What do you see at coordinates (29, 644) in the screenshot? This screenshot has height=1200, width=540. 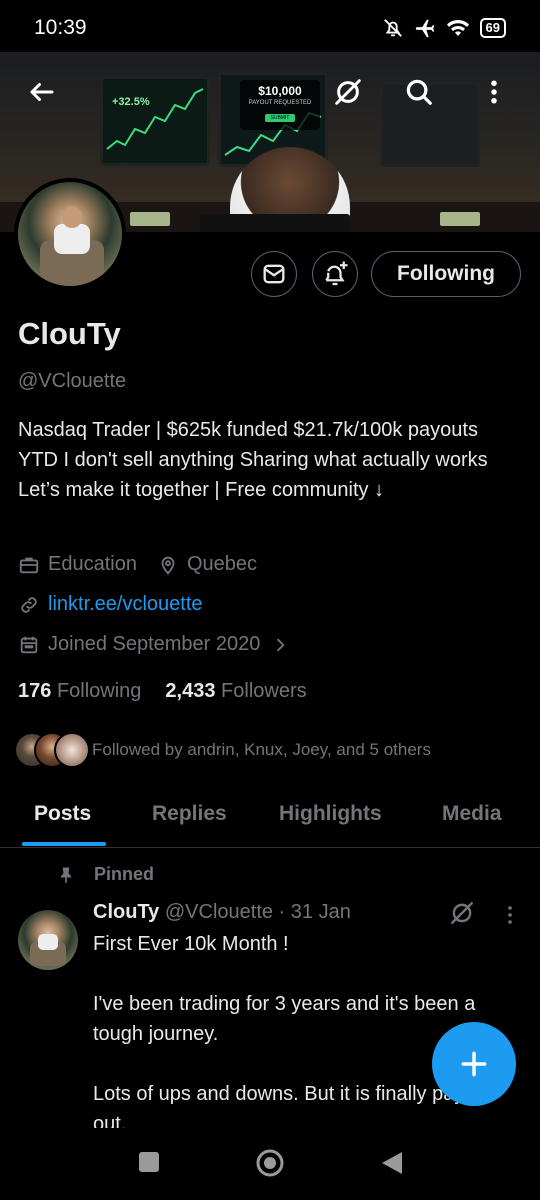 I see `calendar-icon` at bounding box center [29, 644].